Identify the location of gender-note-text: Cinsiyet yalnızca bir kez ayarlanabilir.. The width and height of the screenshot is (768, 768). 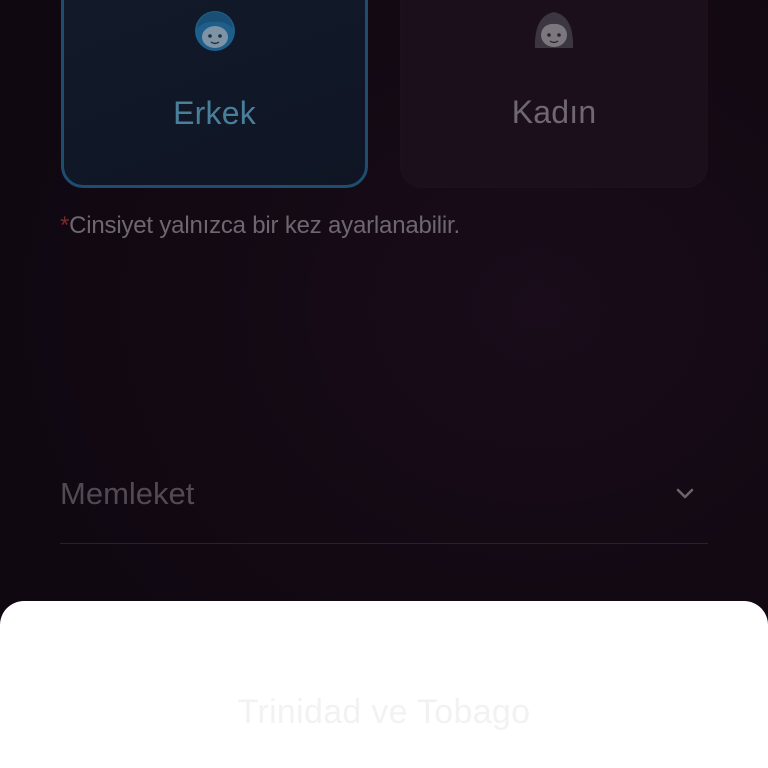
(264, 225).